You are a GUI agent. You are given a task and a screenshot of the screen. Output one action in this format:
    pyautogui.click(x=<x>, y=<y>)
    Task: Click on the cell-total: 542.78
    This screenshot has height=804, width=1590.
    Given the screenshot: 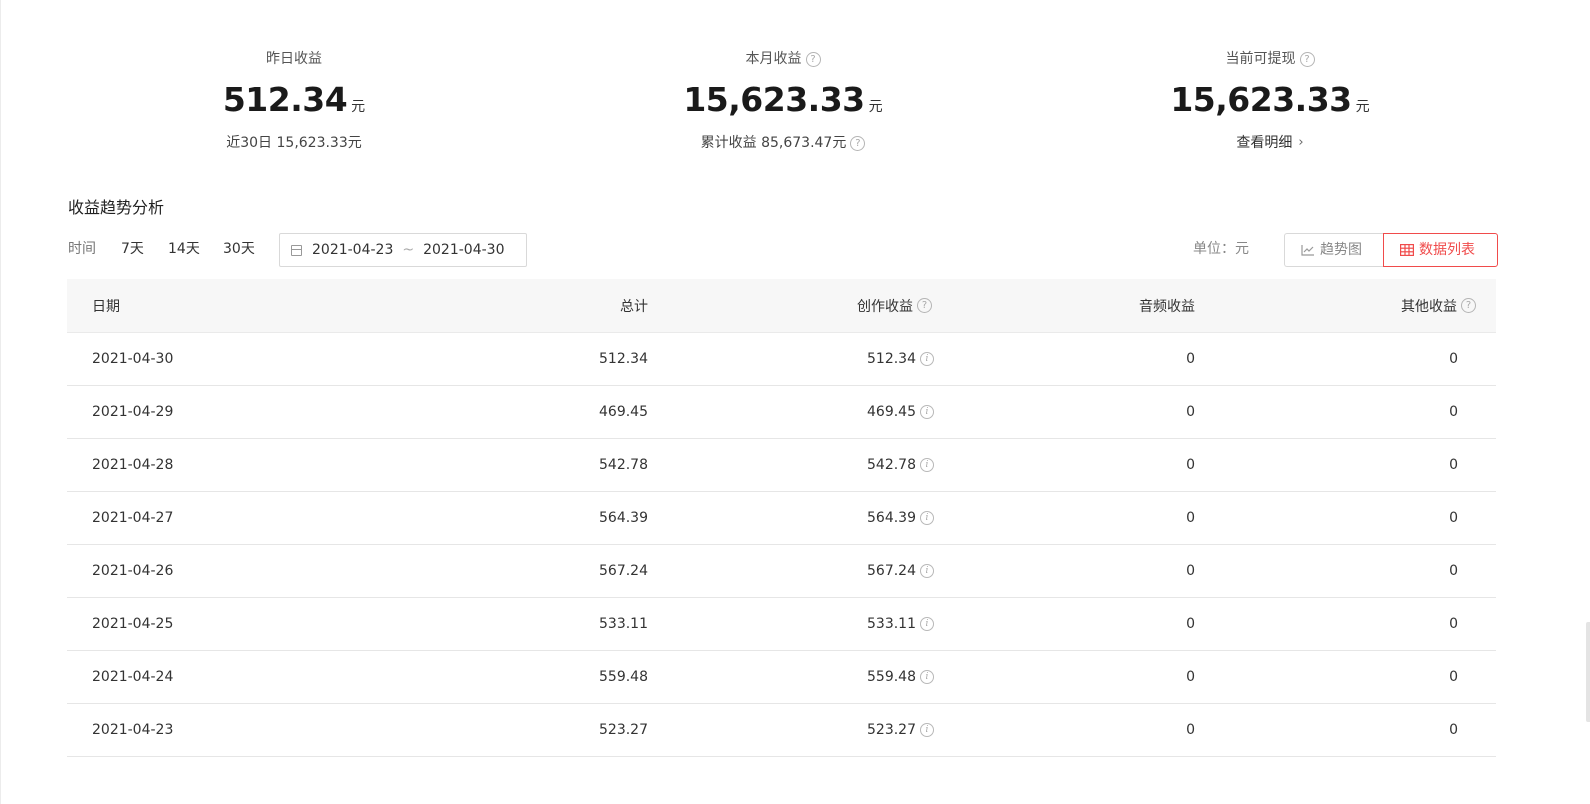 What is the action you would take?
    pyautogui.click(x=623, y=465)
    